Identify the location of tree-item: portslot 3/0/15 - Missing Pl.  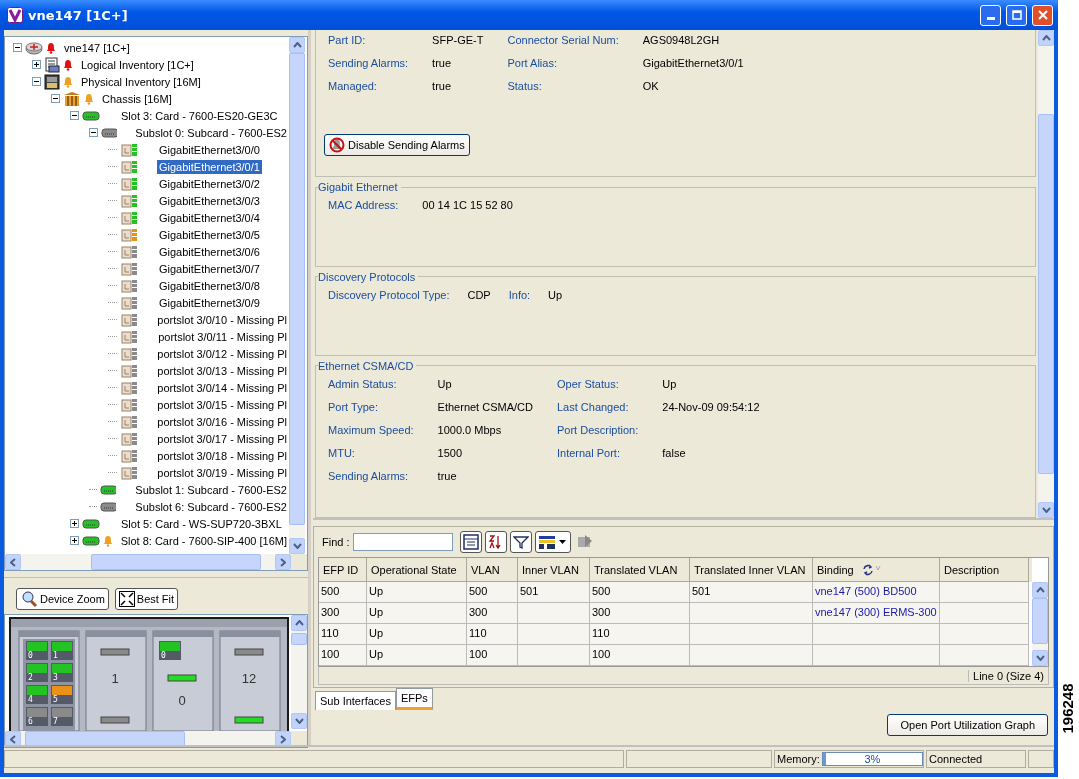
(222, 404).